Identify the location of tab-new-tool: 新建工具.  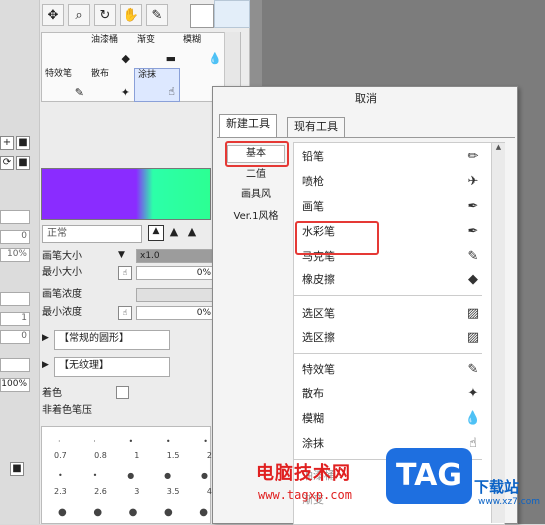
(248, 125).